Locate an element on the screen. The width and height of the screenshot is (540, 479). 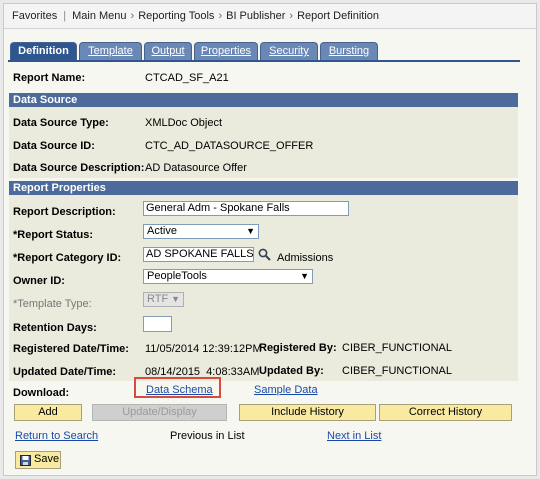
breadcrumb-report-definition: Report Definition is located at coordinates (338, 16).